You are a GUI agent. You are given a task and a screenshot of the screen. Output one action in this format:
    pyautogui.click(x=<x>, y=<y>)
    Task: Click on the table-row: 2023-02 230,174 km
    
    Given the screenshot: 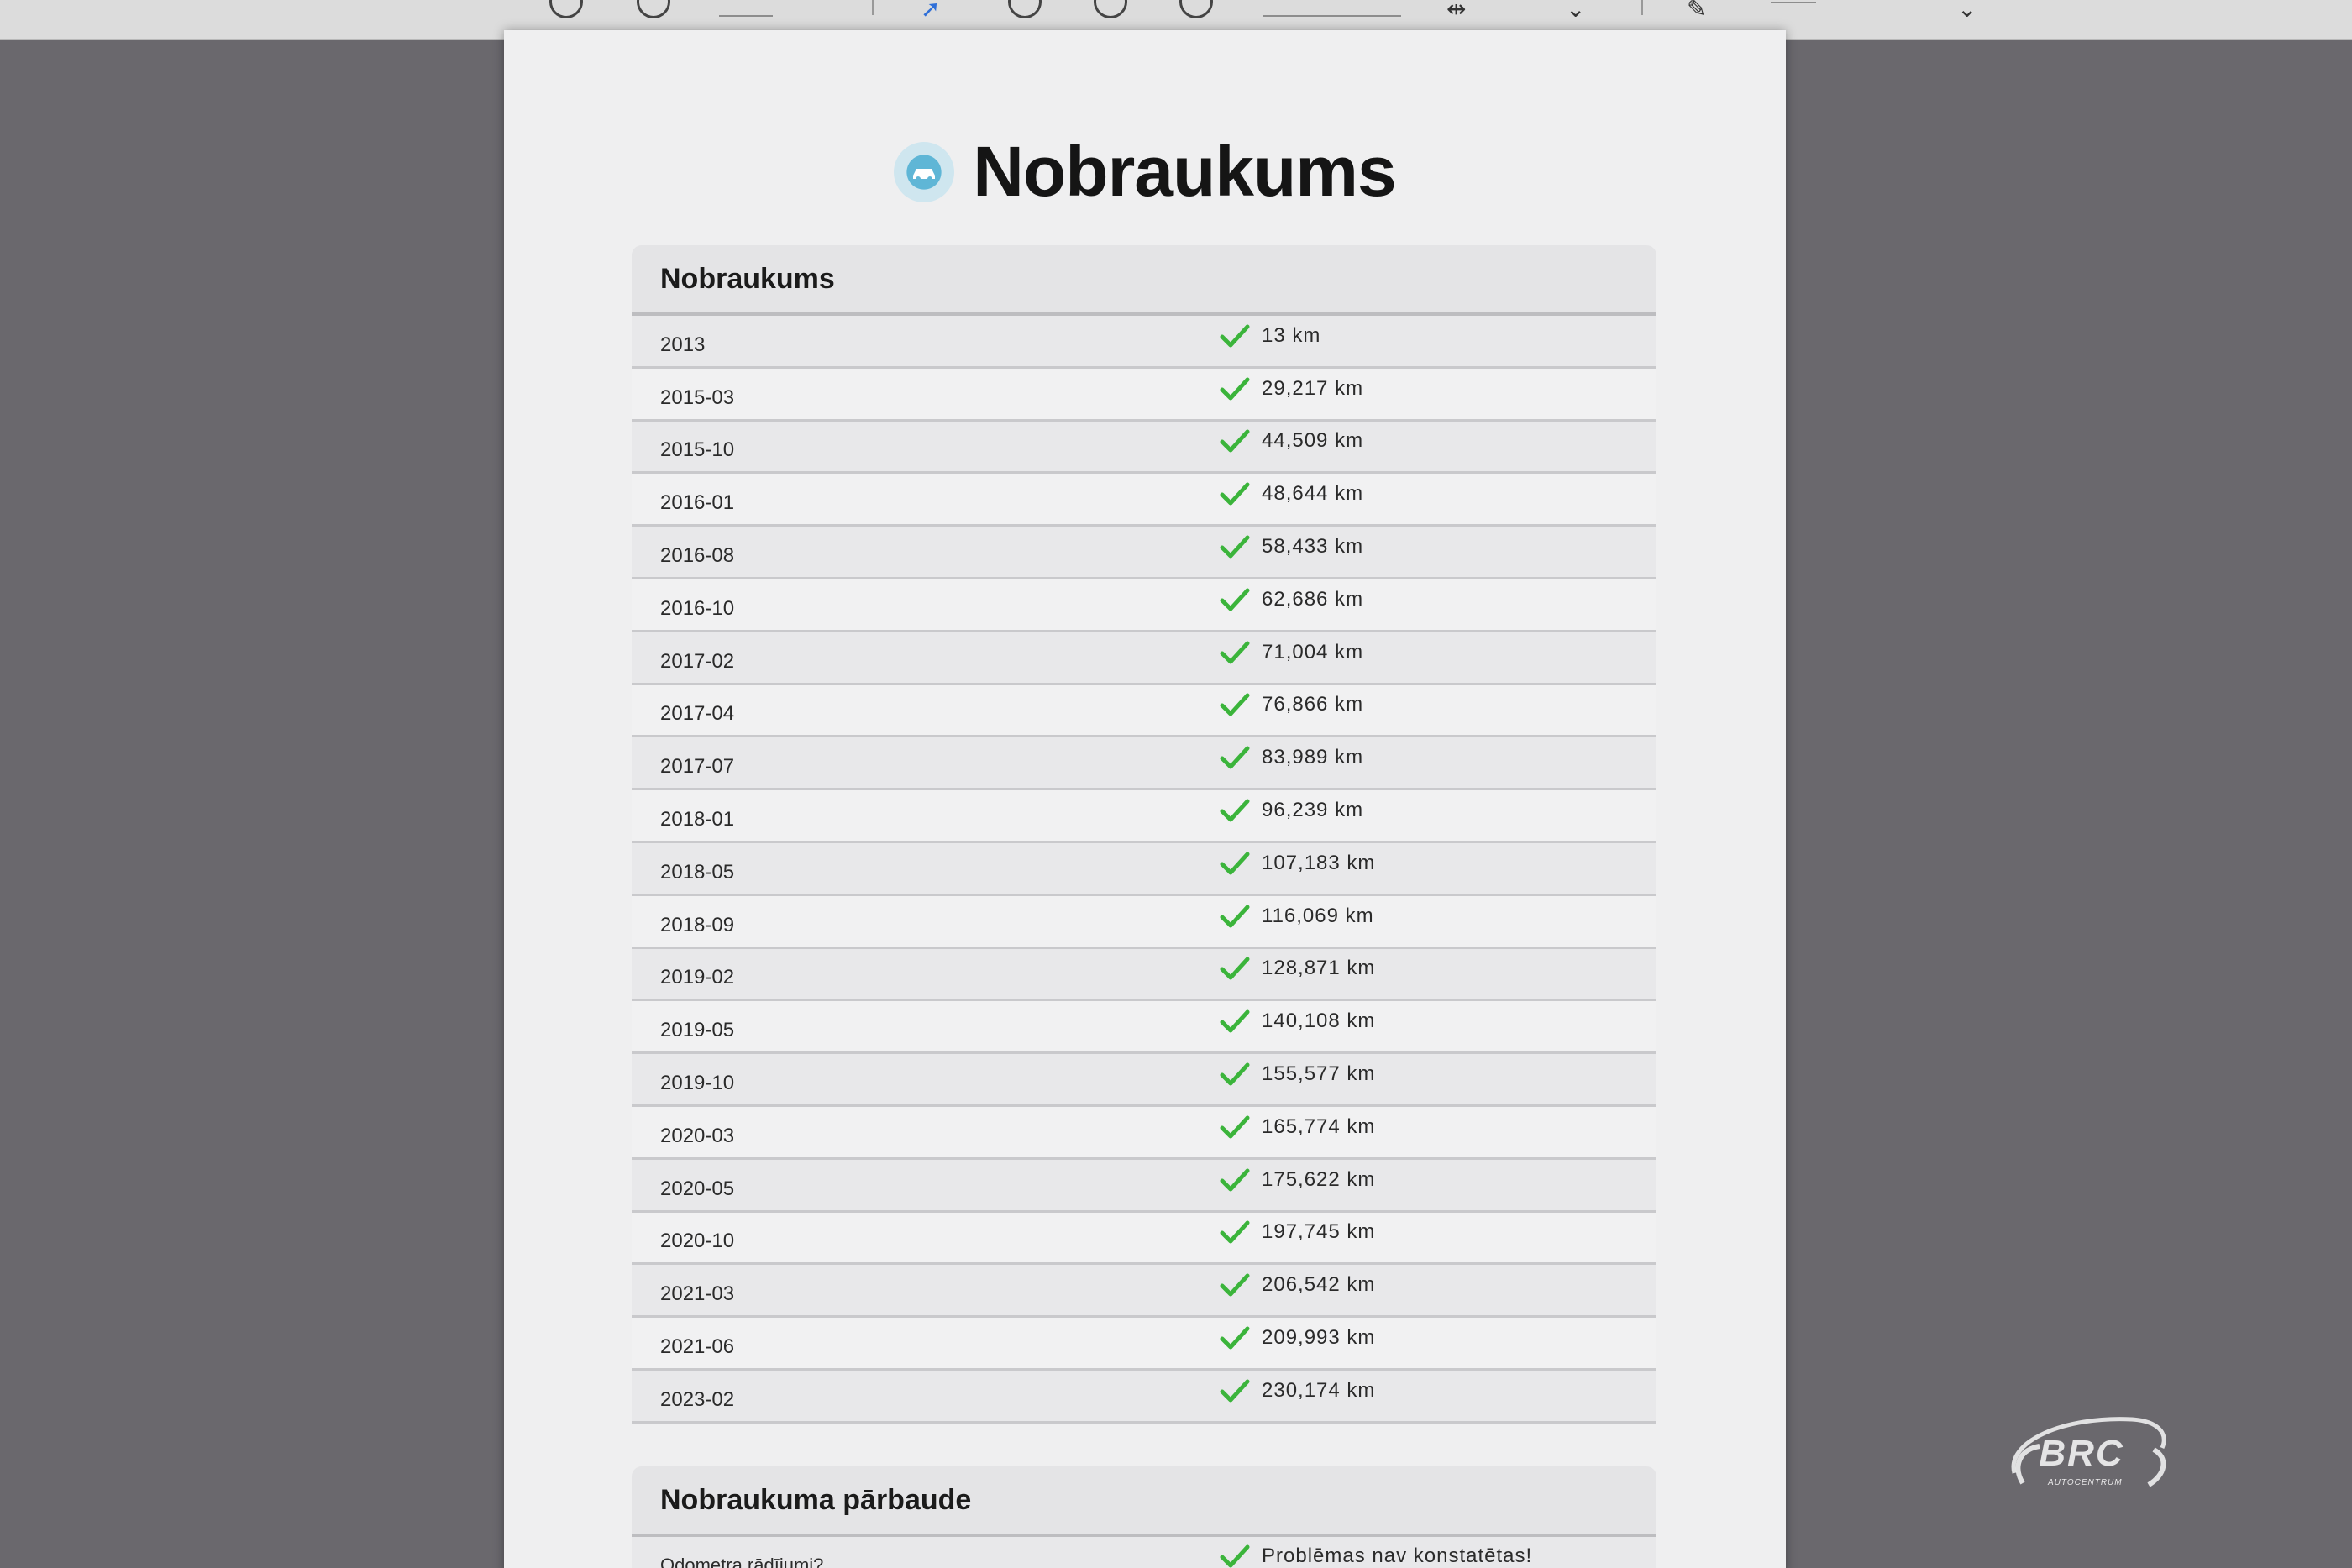 What is the action you would take?
    pyautogui.click(x=1144, y=1397)
    